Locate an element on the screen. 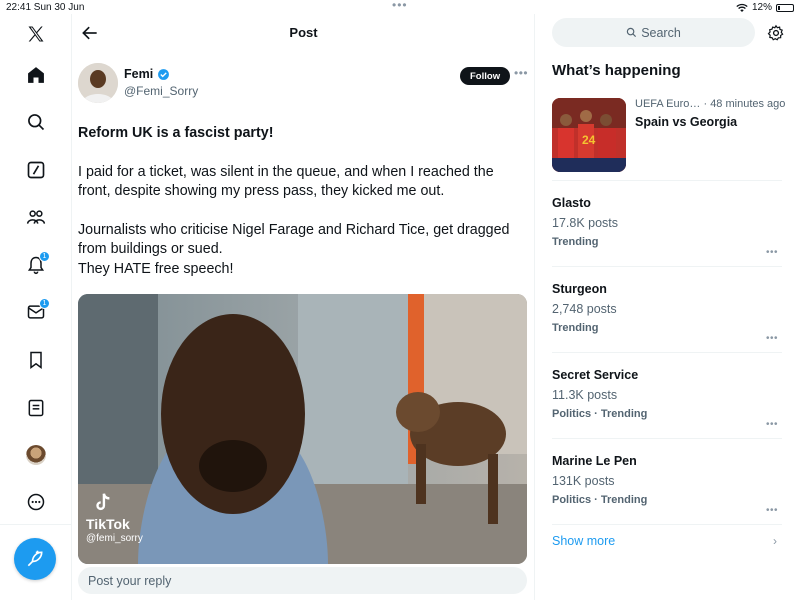 The image size is (800, 600). profile-avatar is located at coordinates (36, 455).